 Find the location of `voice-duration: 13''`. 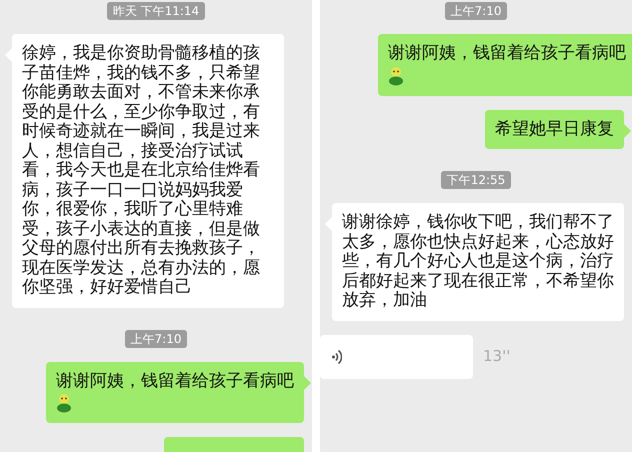

voice-duration: 13'' is located at coordinates (496, 357).